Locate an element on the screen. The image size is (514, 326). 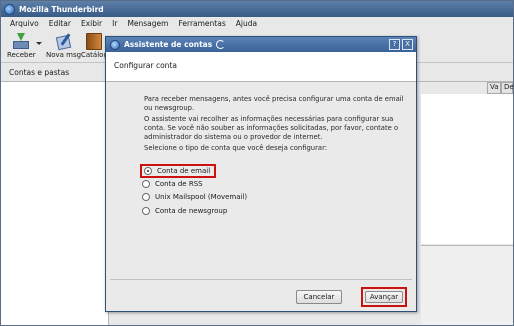
next-button: Avançar is located at coordinates (384, 297).